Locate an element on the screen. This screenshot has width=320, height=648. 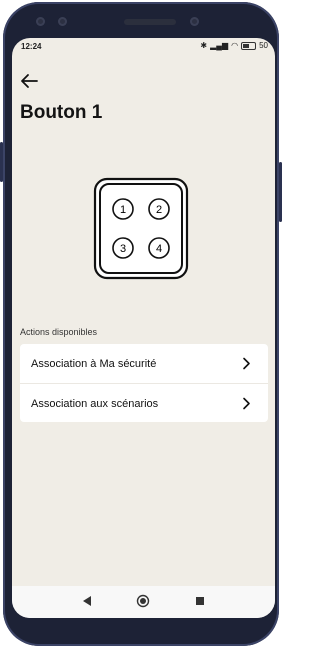
battery-icon is located at coordinates (249, 45).